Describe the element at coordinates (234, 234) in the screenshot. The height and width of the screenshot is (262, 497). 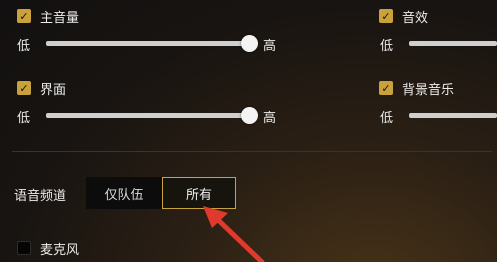
I see `annotation-arrow-icon` at that location.